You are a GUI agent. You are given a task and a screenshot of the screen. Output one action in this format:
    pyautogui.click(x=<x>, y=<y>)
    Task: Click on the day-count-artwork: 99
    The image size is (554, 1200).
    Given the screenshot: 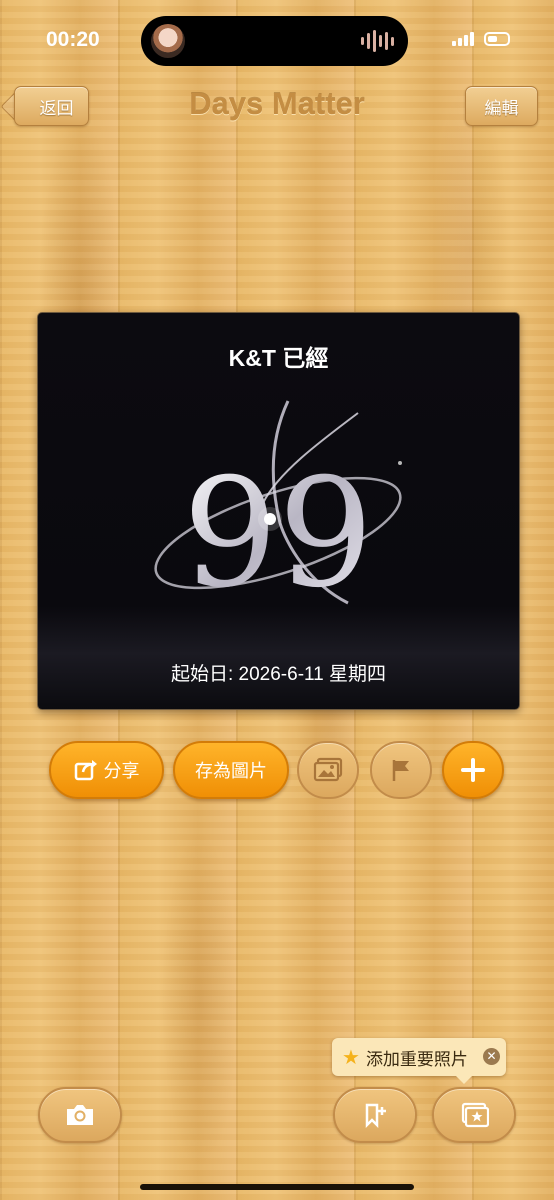 What is the action you would take?
    pyautogui.click(x=278, y=510)
    